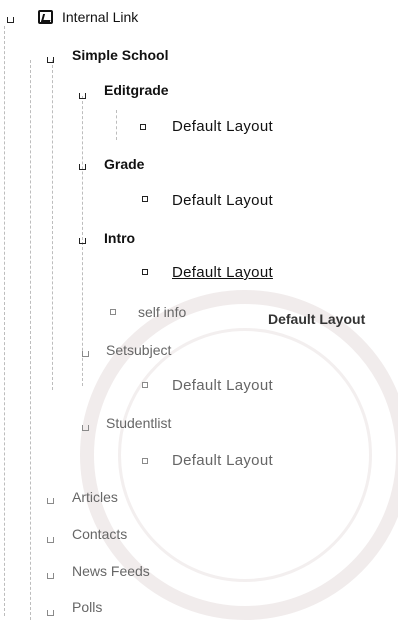  Describe the element at coordinates (120, 55) in the screenshot. I see `tree-node-label: Simple School` at that location.